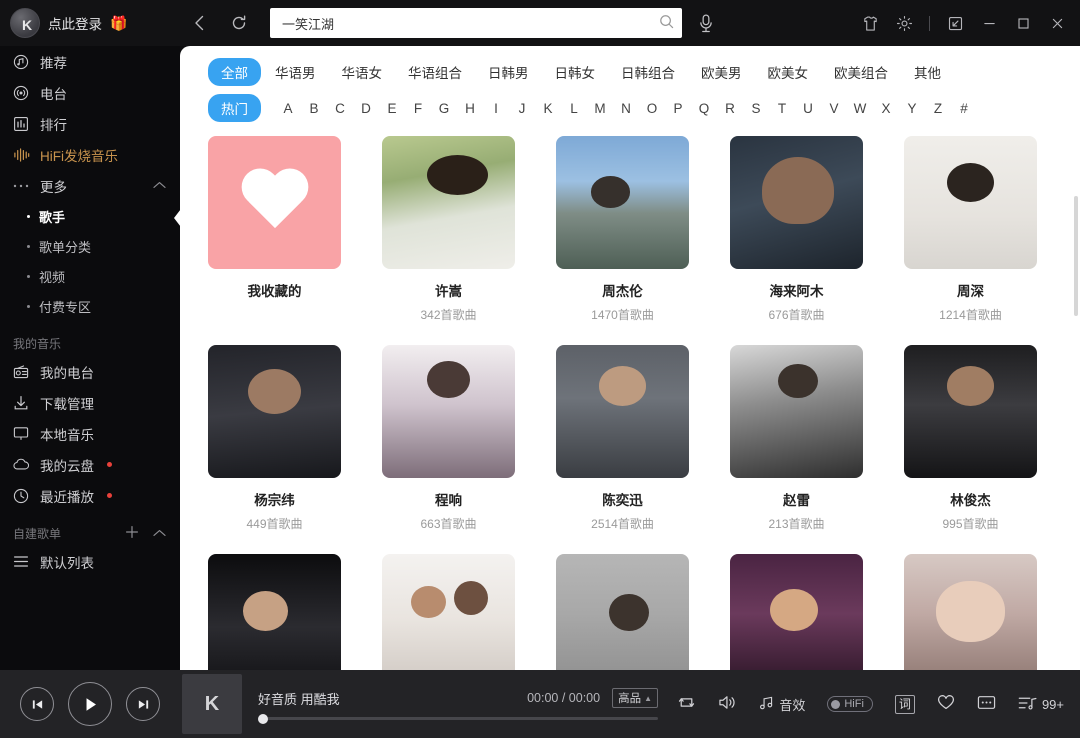 The width and height of the screenshot is (1080, 738). Describe the element at coordinates (143, 704) in the screenshot. I see `next-track-button` at that location.